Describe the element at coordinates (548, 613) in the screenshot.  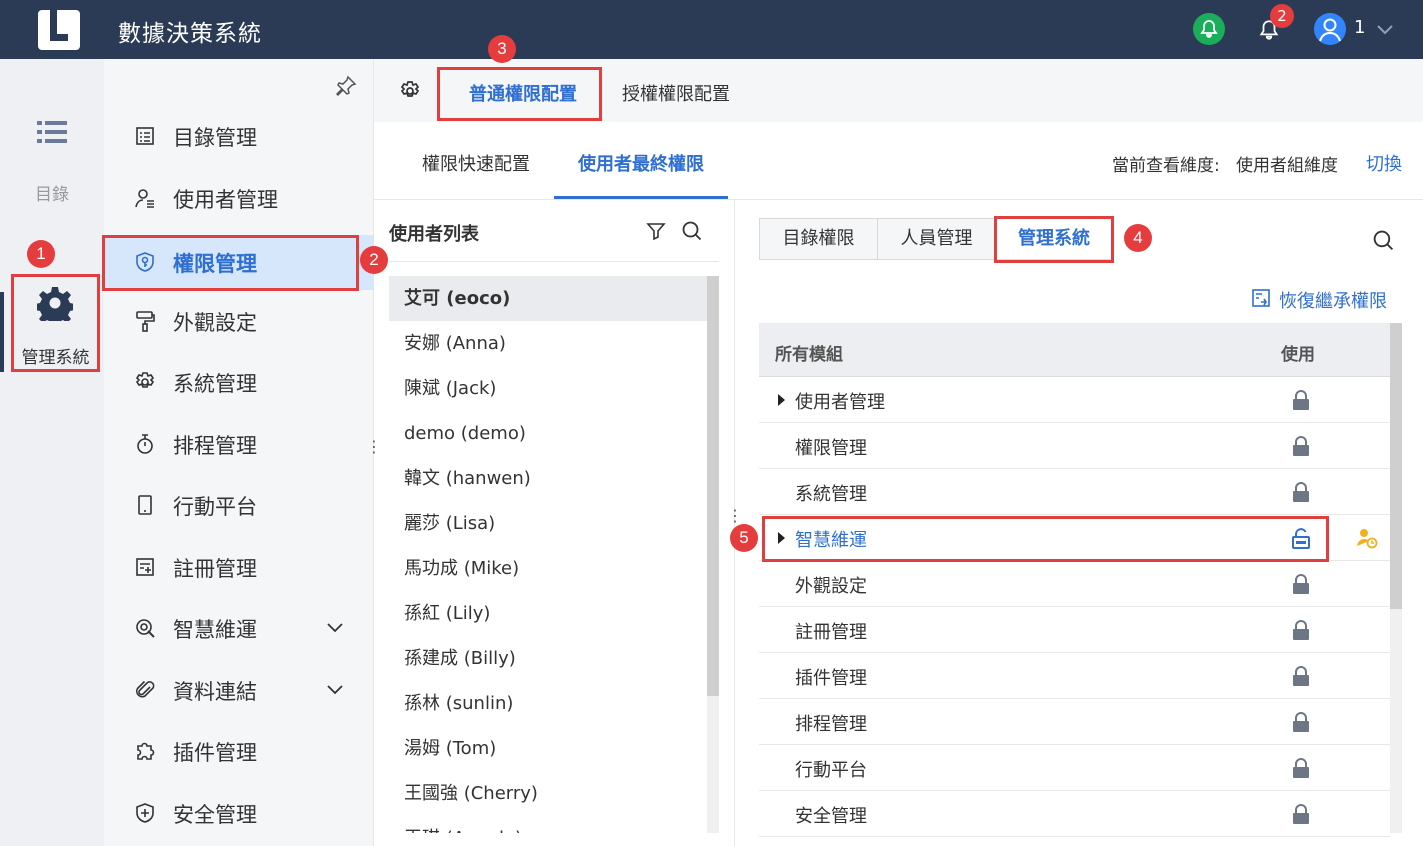
I see `user-row: 孫紅 (Lily)` at that location.